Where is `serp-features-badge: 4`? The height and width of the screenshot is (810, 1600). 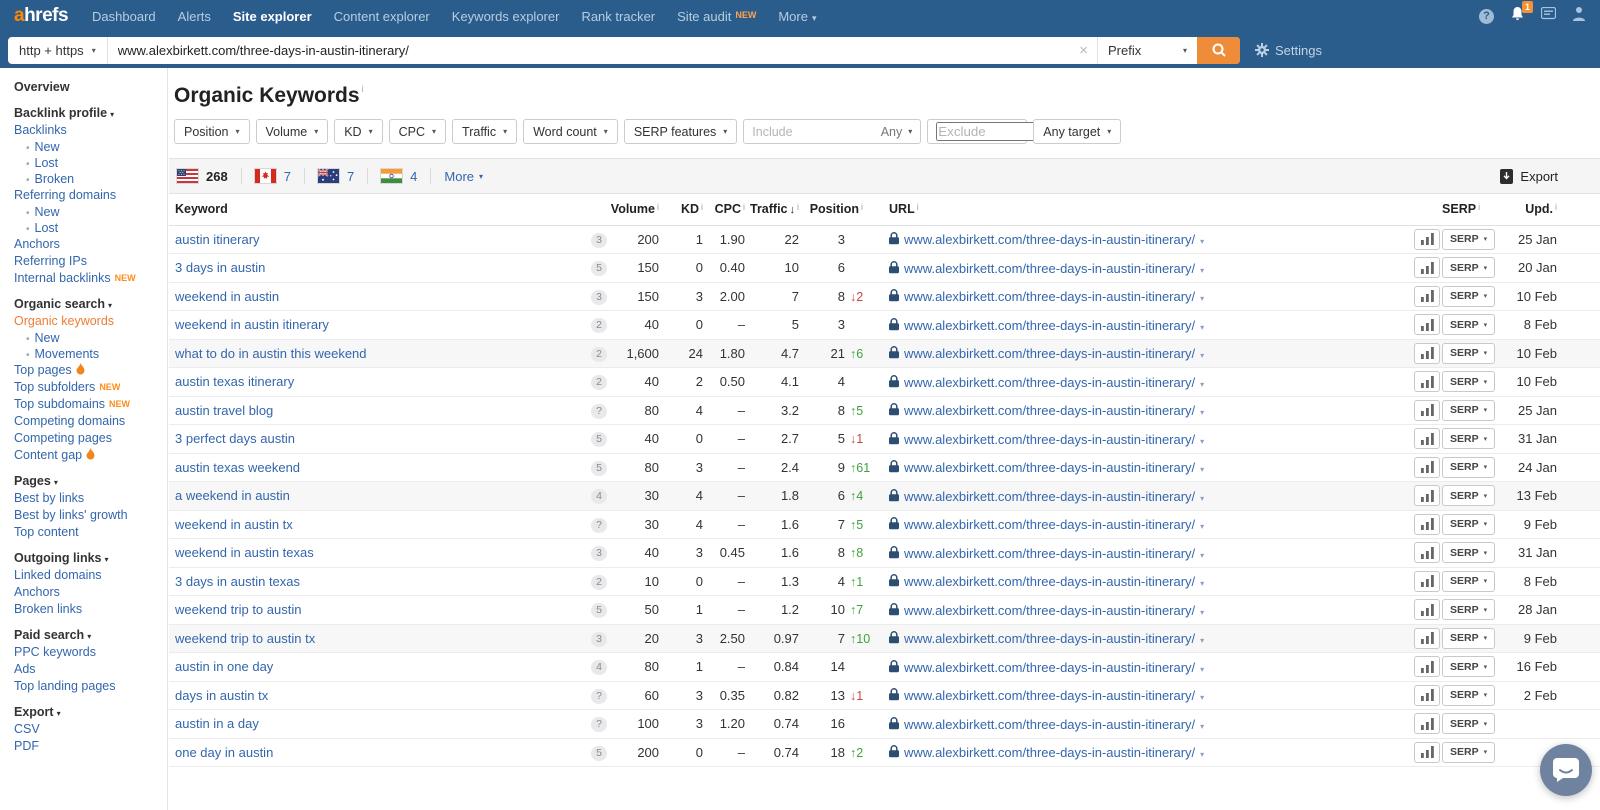
serp-features-badge: 4 is located at coordinates (599, 668).